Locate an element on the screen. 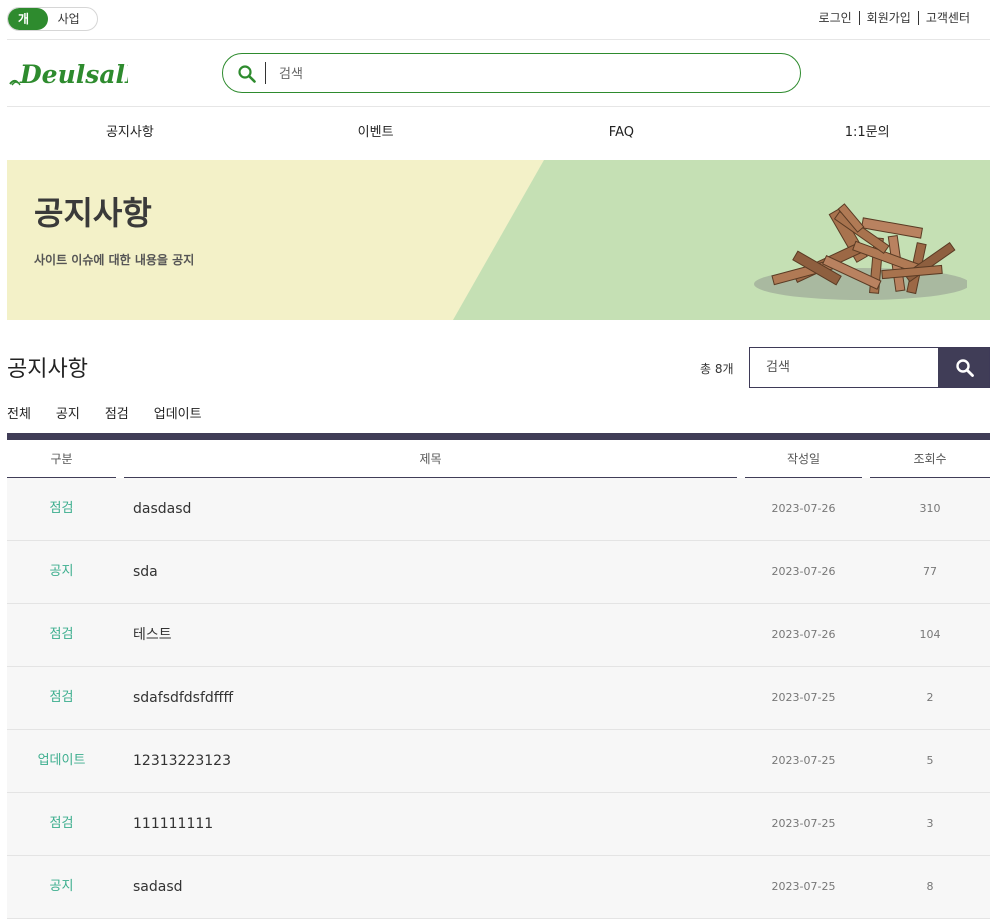 The width and height of the screenshot is (1007, 919). row-title: sadasd is located at coordinates (433, 887).